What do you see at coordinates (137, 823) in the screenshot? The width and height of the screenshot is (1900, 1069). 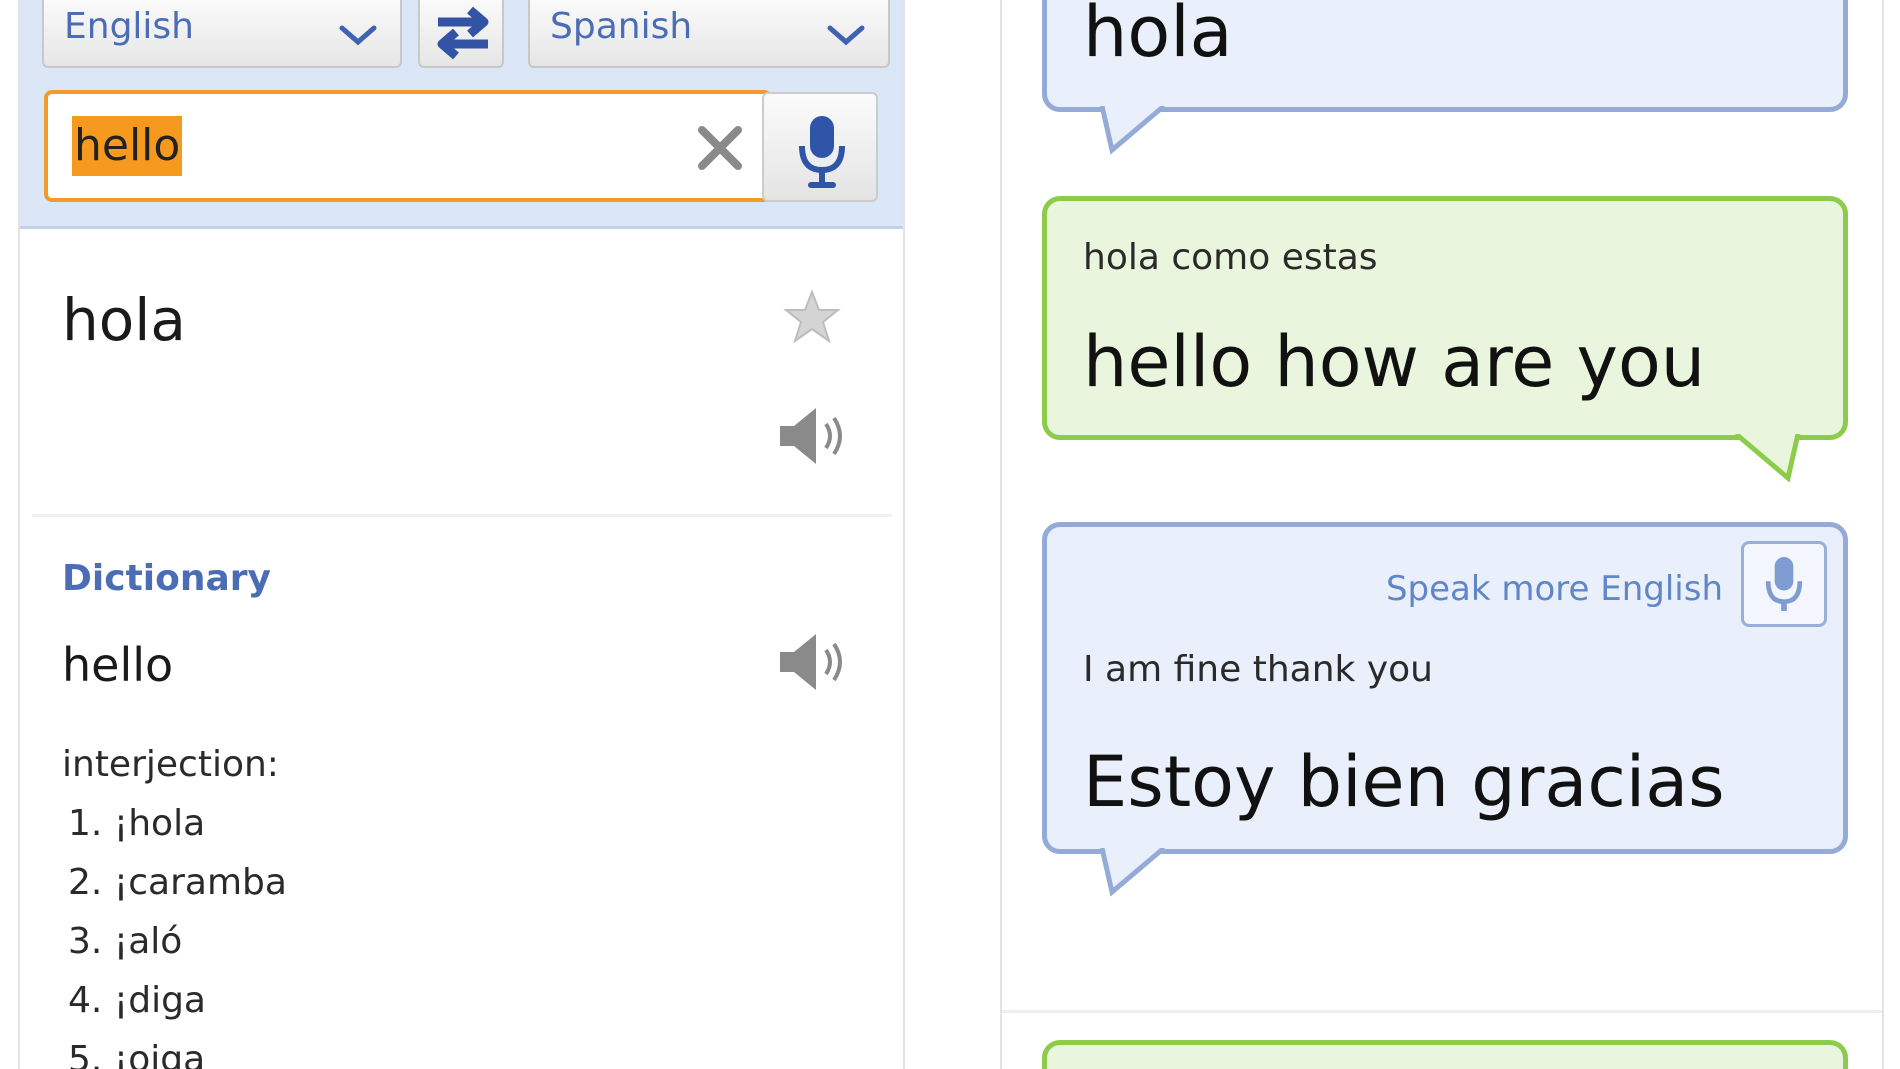 I see `list-item: 1. ¡hola` at bounding box center [137, 823].